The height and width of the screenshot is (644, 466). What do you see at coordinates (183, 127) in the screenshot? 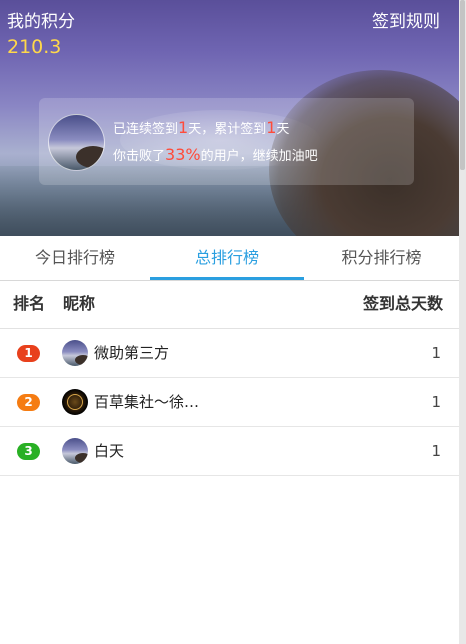
I see `consecutive-days-value: 1` at bounding box center [183, 127].